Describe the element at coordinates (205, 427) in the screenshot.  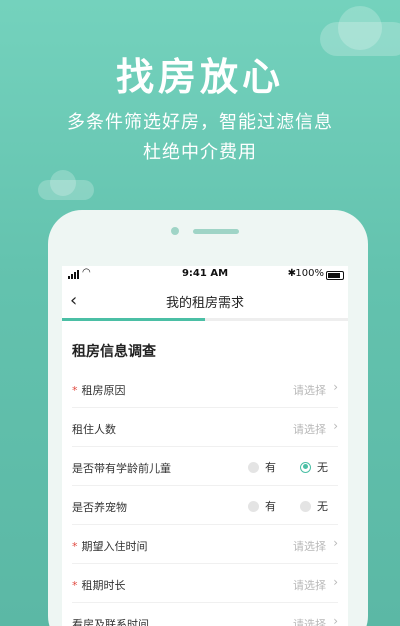
I see `form-row-occupants: 租住人数 请选择 ›` at that location.